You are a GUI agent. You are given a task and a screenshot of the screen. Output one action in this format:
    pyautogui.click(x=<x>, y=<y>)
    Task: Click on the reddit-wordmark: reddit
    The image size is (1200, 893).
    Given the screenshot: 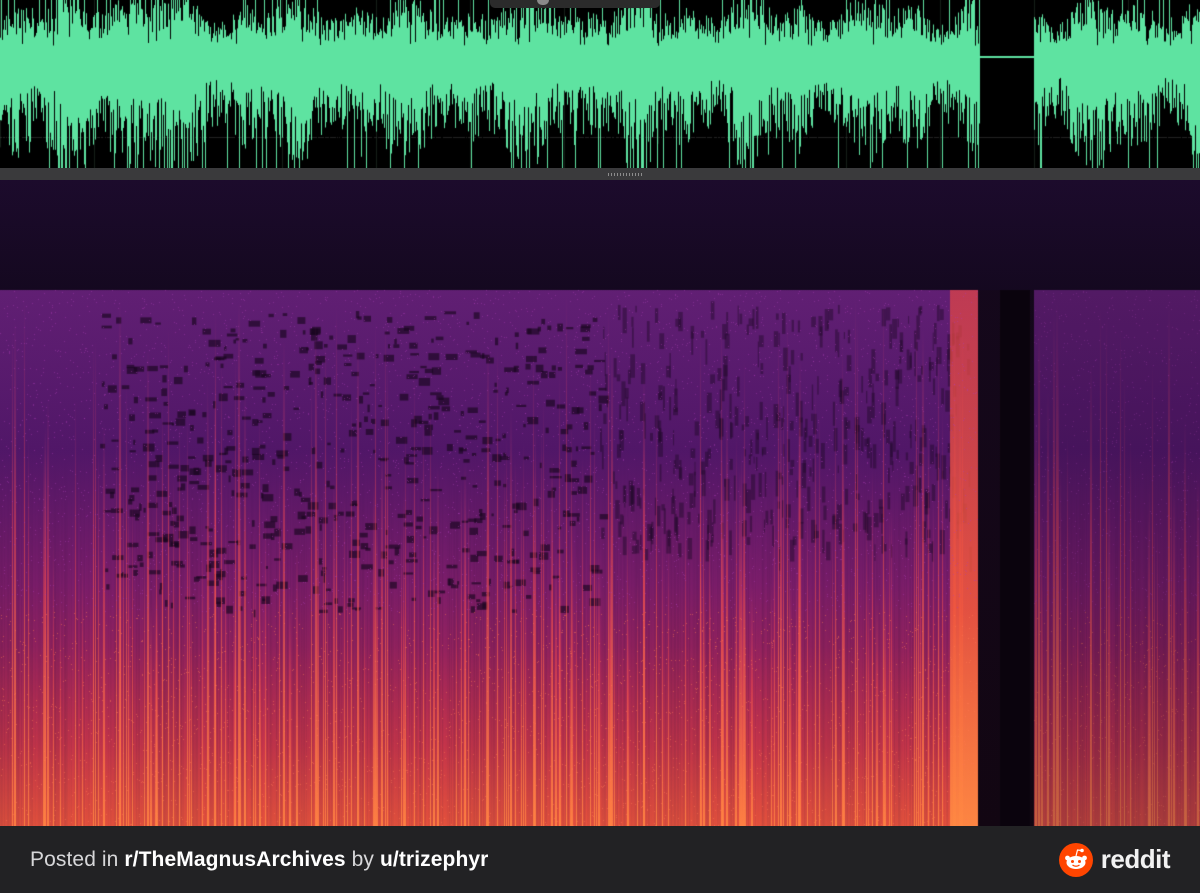 What is the action you would take?
    pyautogui.click(x=1135, y=859)
    